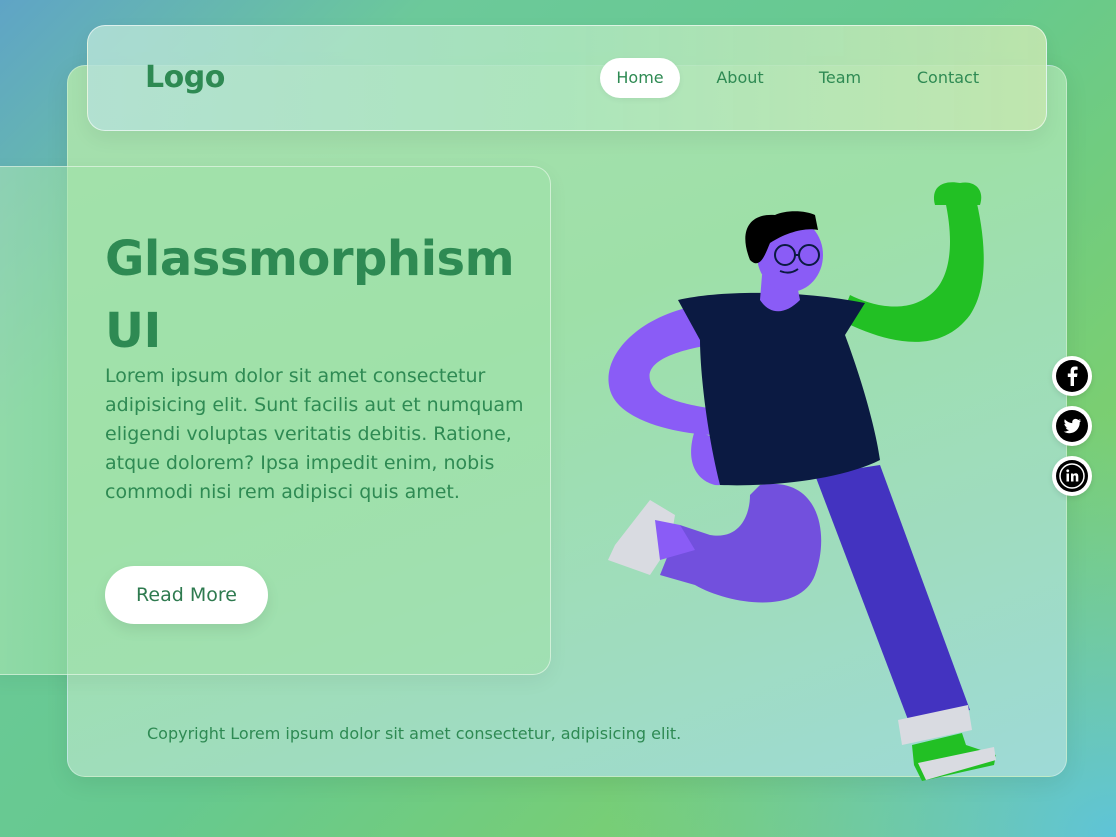 The image size is (1116, 837). What do you see at coordinates (185, 77) in the screenshot?
I see `logo: Logo` at bounding box center [185, 77].